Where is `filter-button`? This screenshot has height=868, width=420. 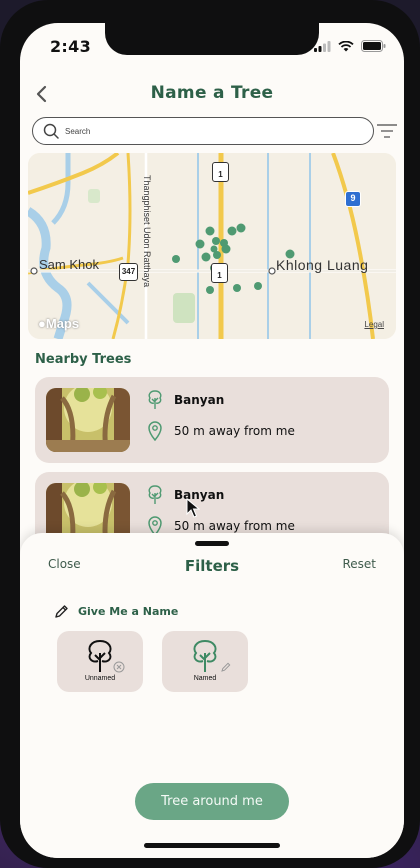
filter-button is located at coordinates (387, 131).